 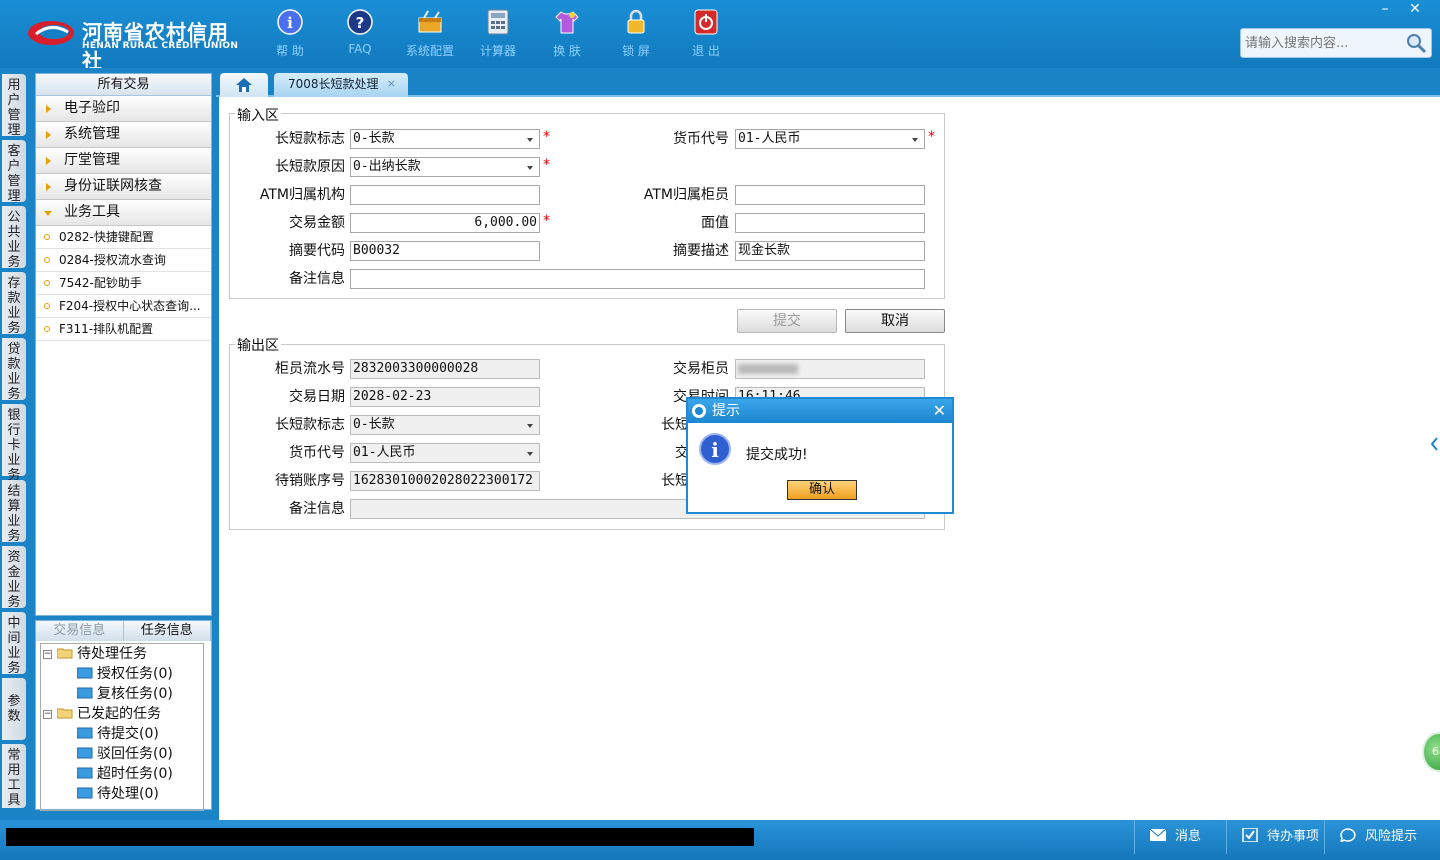 I want to click on rural-credit-emblem-icon, so click(x=51, y=33).